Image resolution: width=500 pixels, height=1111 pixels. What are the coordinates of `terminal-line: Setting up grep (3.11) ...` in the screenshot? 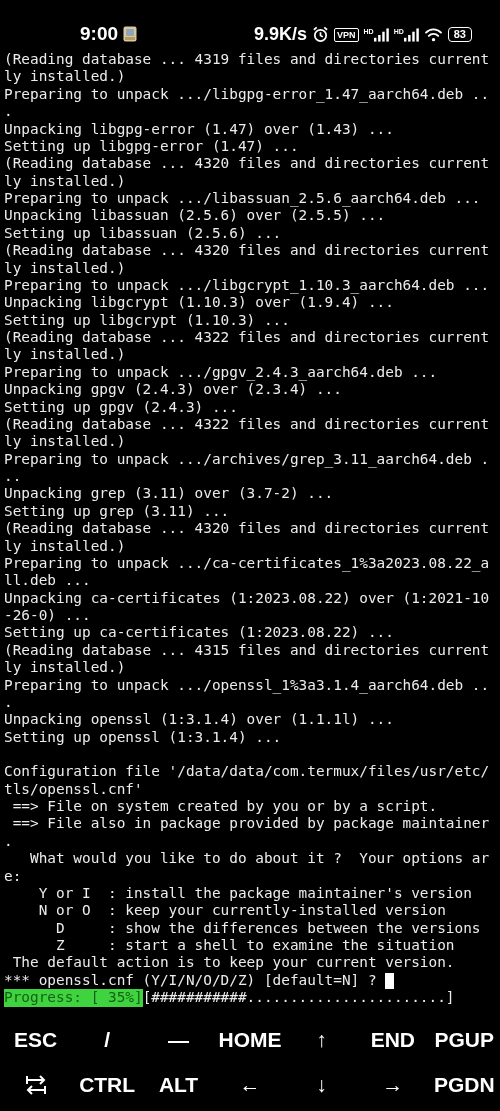 It's located at (117, 511).